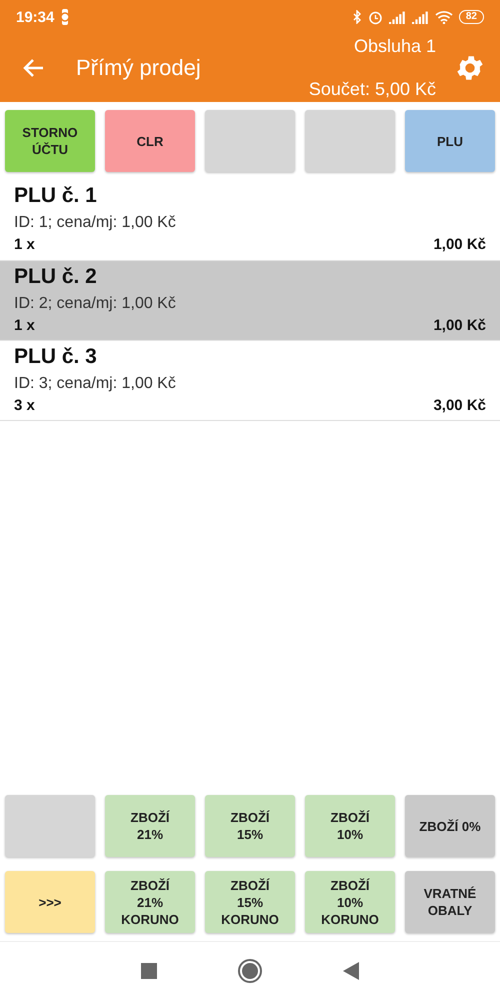  What do you see at coordinates (350, 826) in the screenshot?
I see `function-button: ZBOŽÍ 10%` at bounding box center [350, 826].